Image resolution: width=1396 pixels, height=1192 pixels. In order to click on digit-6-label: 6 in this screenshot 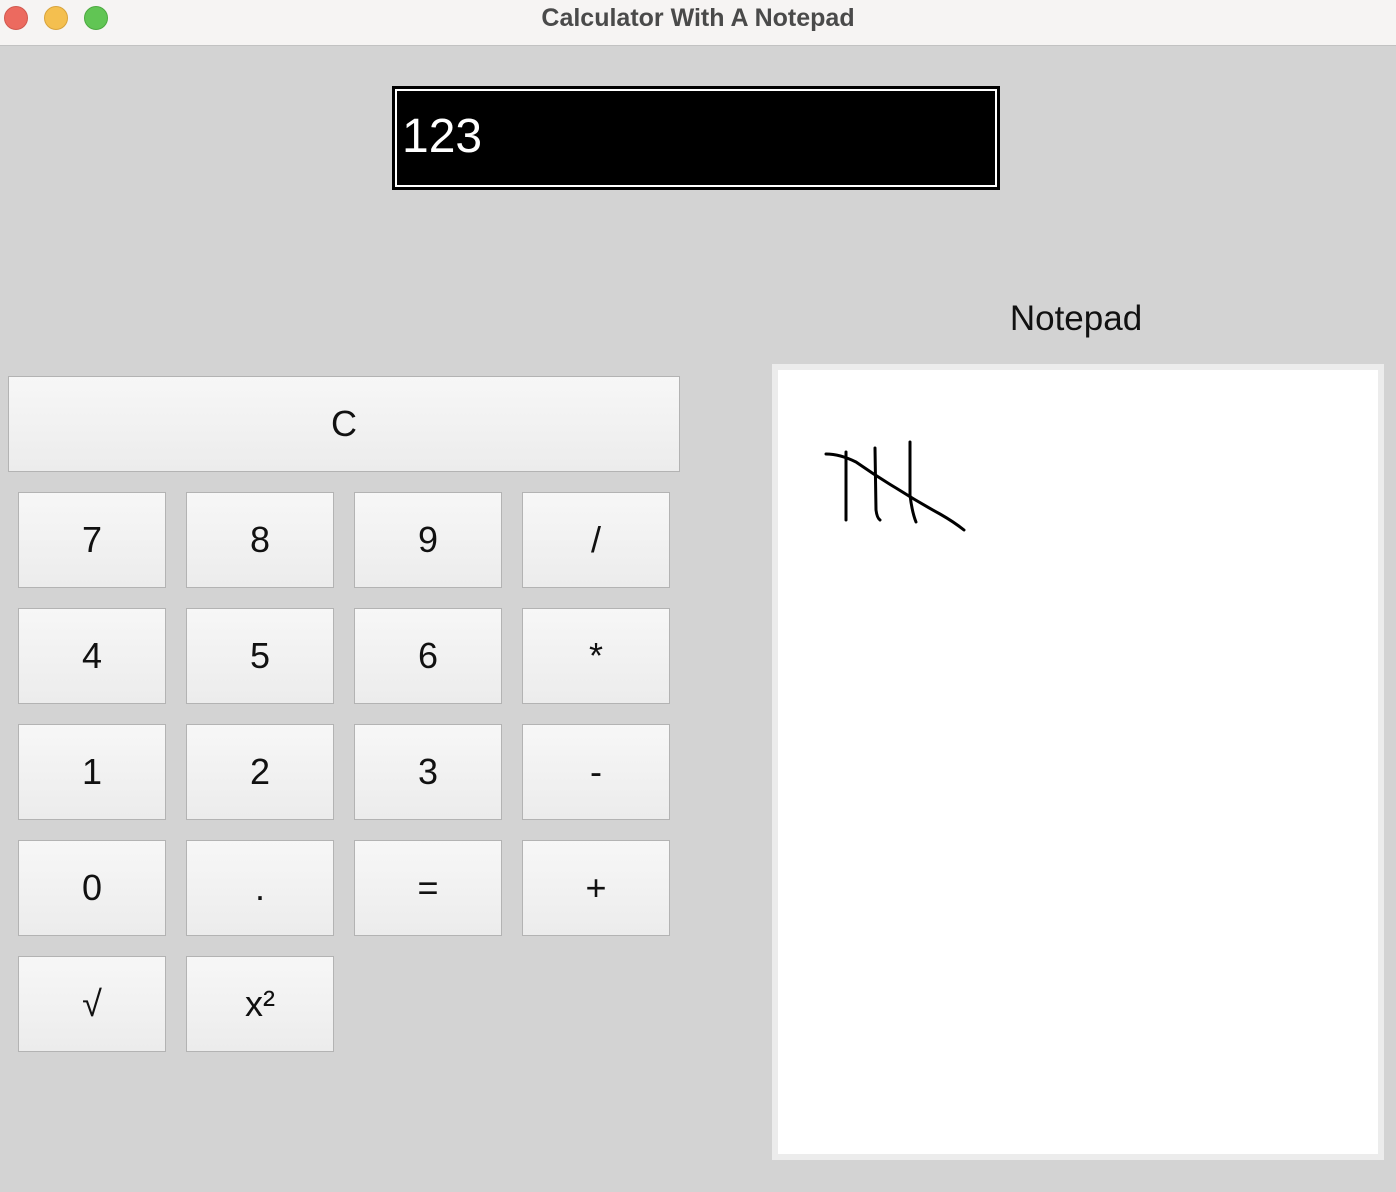, I will do `click(428, 655)`.